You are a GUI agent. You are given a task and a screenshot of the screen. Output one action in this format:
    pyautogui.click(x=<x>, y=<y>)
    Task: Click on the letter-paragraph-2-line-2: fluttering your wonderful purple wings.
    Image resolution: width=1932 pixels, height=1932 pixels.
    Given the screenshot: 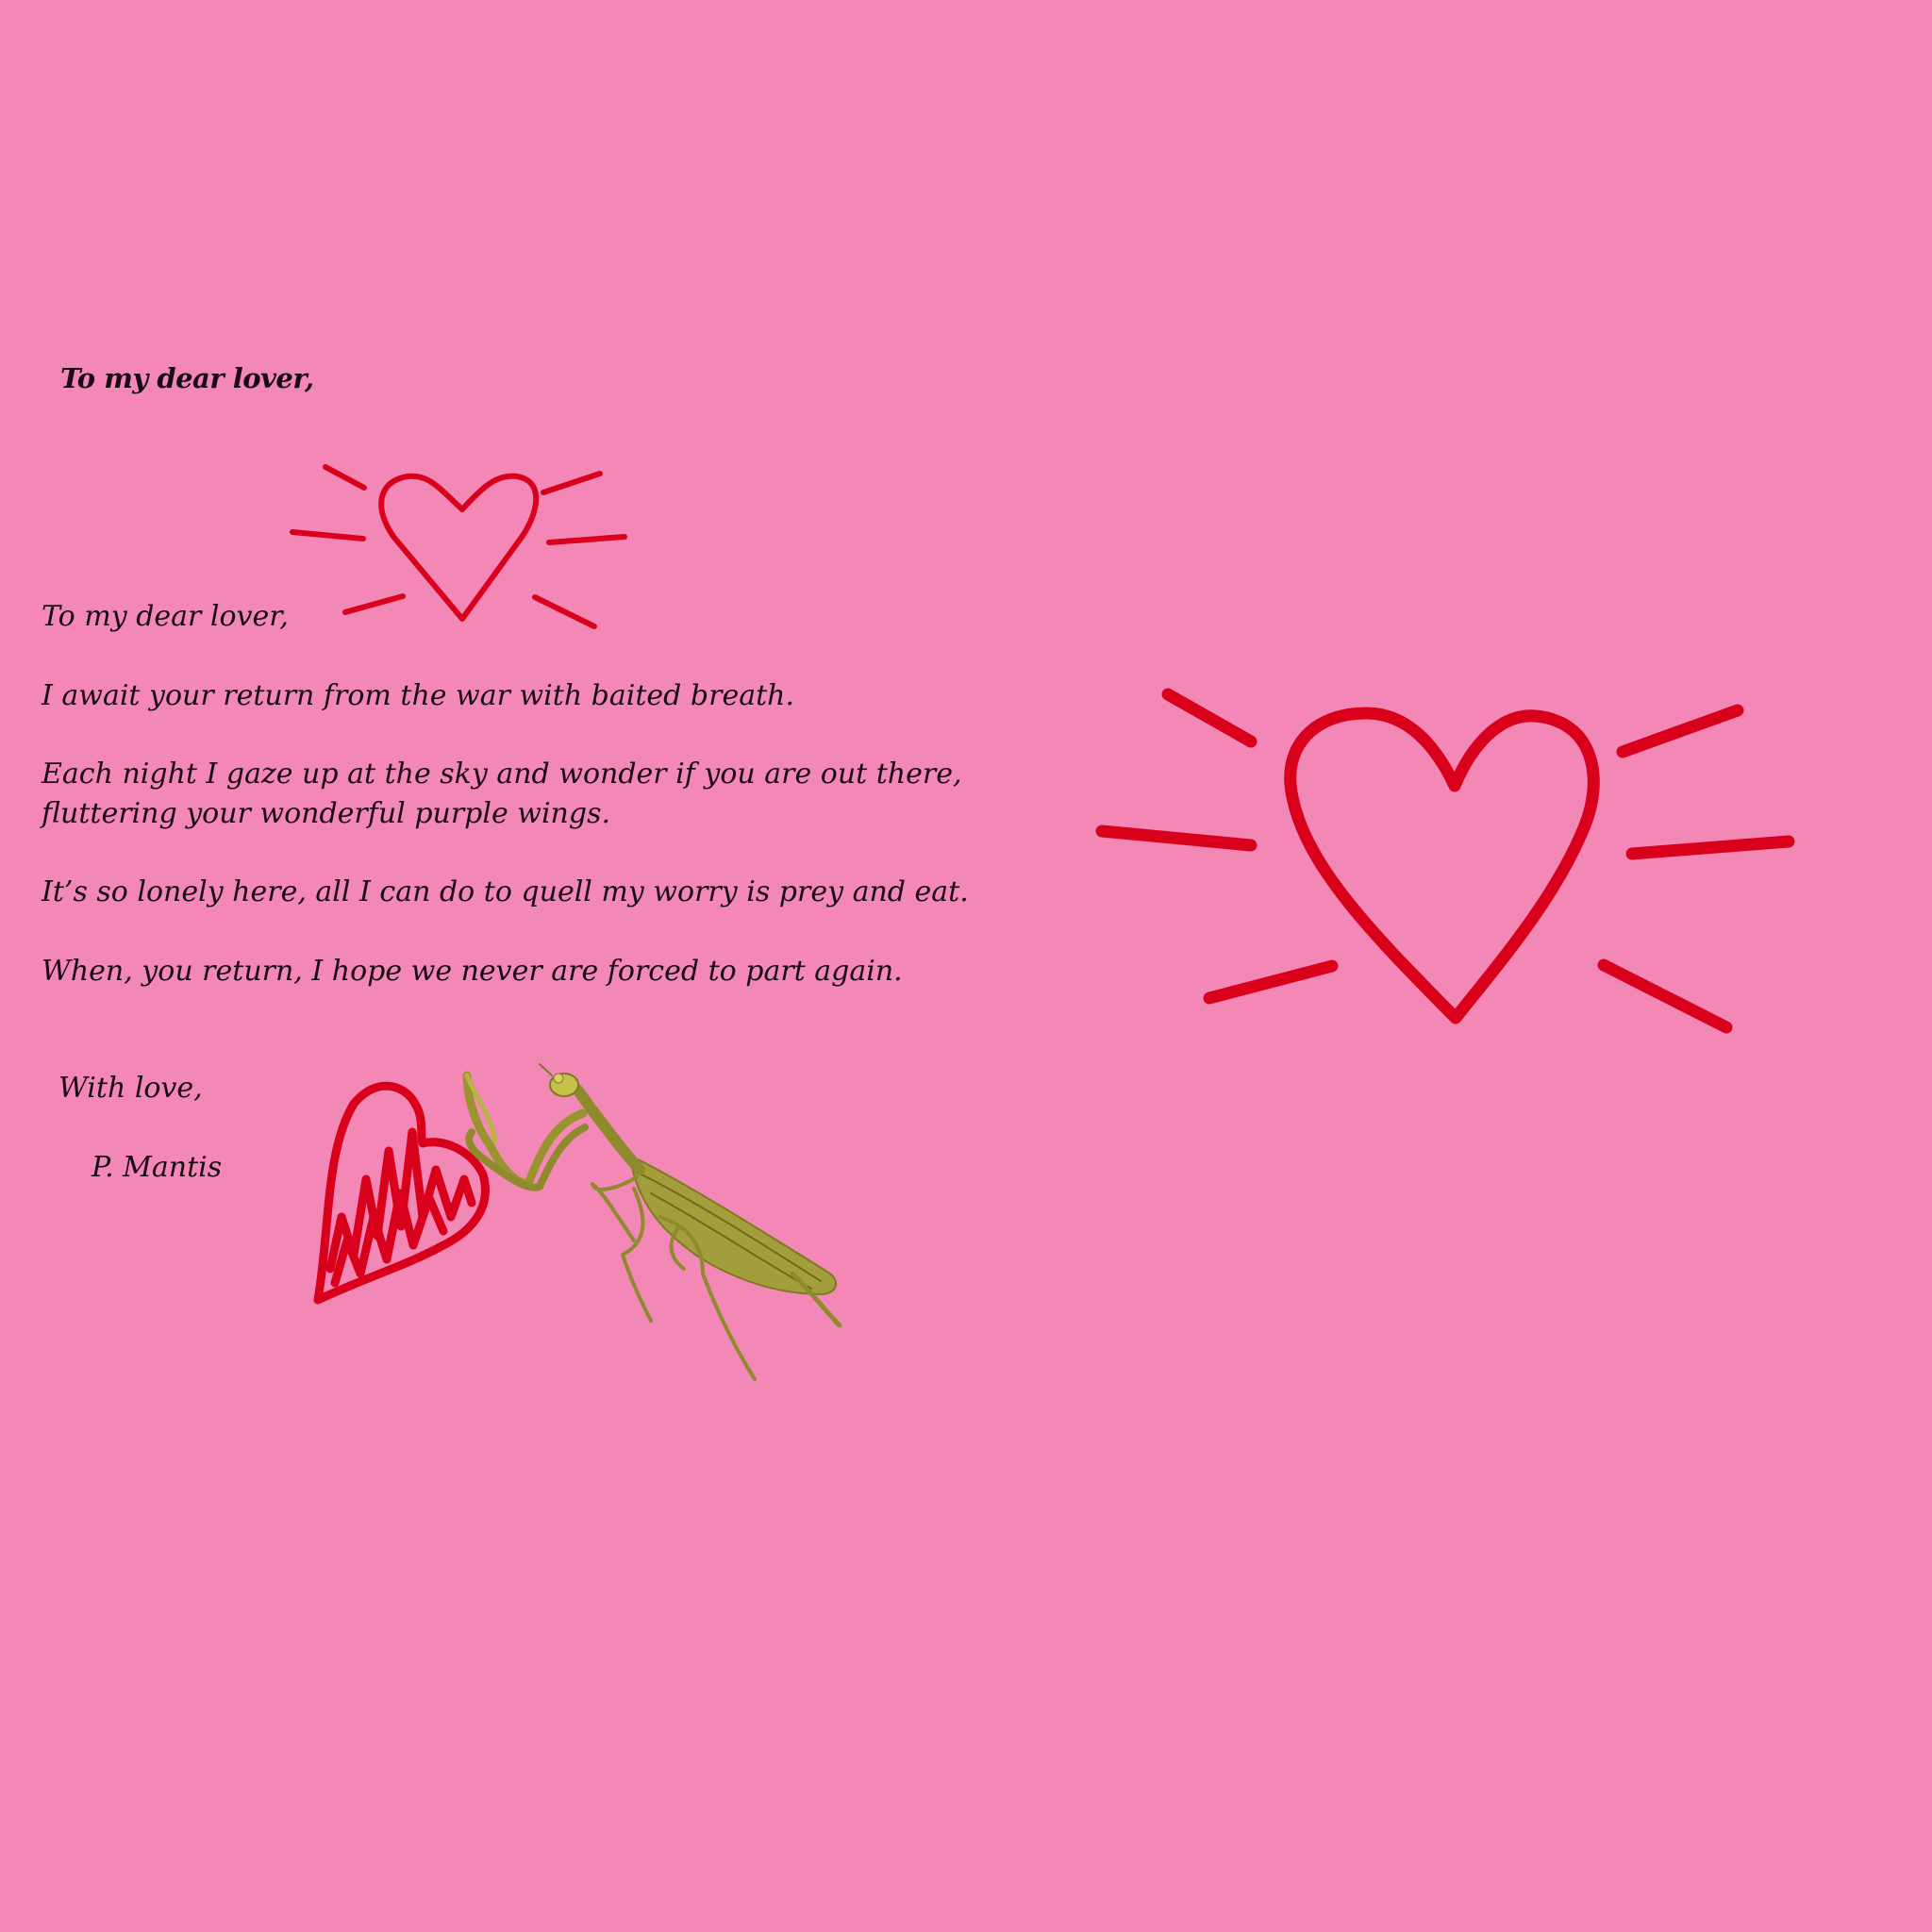 What is the action you would take?
    pyautogui.click(x=326, y=813)
    